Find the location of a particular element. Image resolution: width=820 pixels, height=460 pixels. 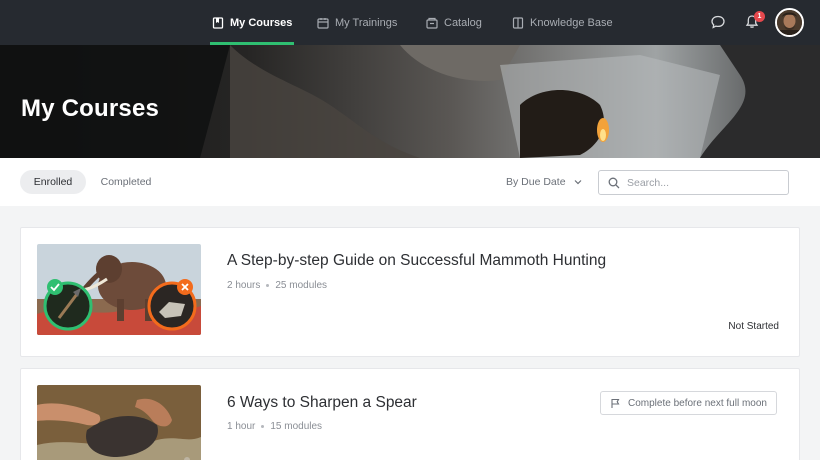

book-icon is located at coordinates (218, 22).